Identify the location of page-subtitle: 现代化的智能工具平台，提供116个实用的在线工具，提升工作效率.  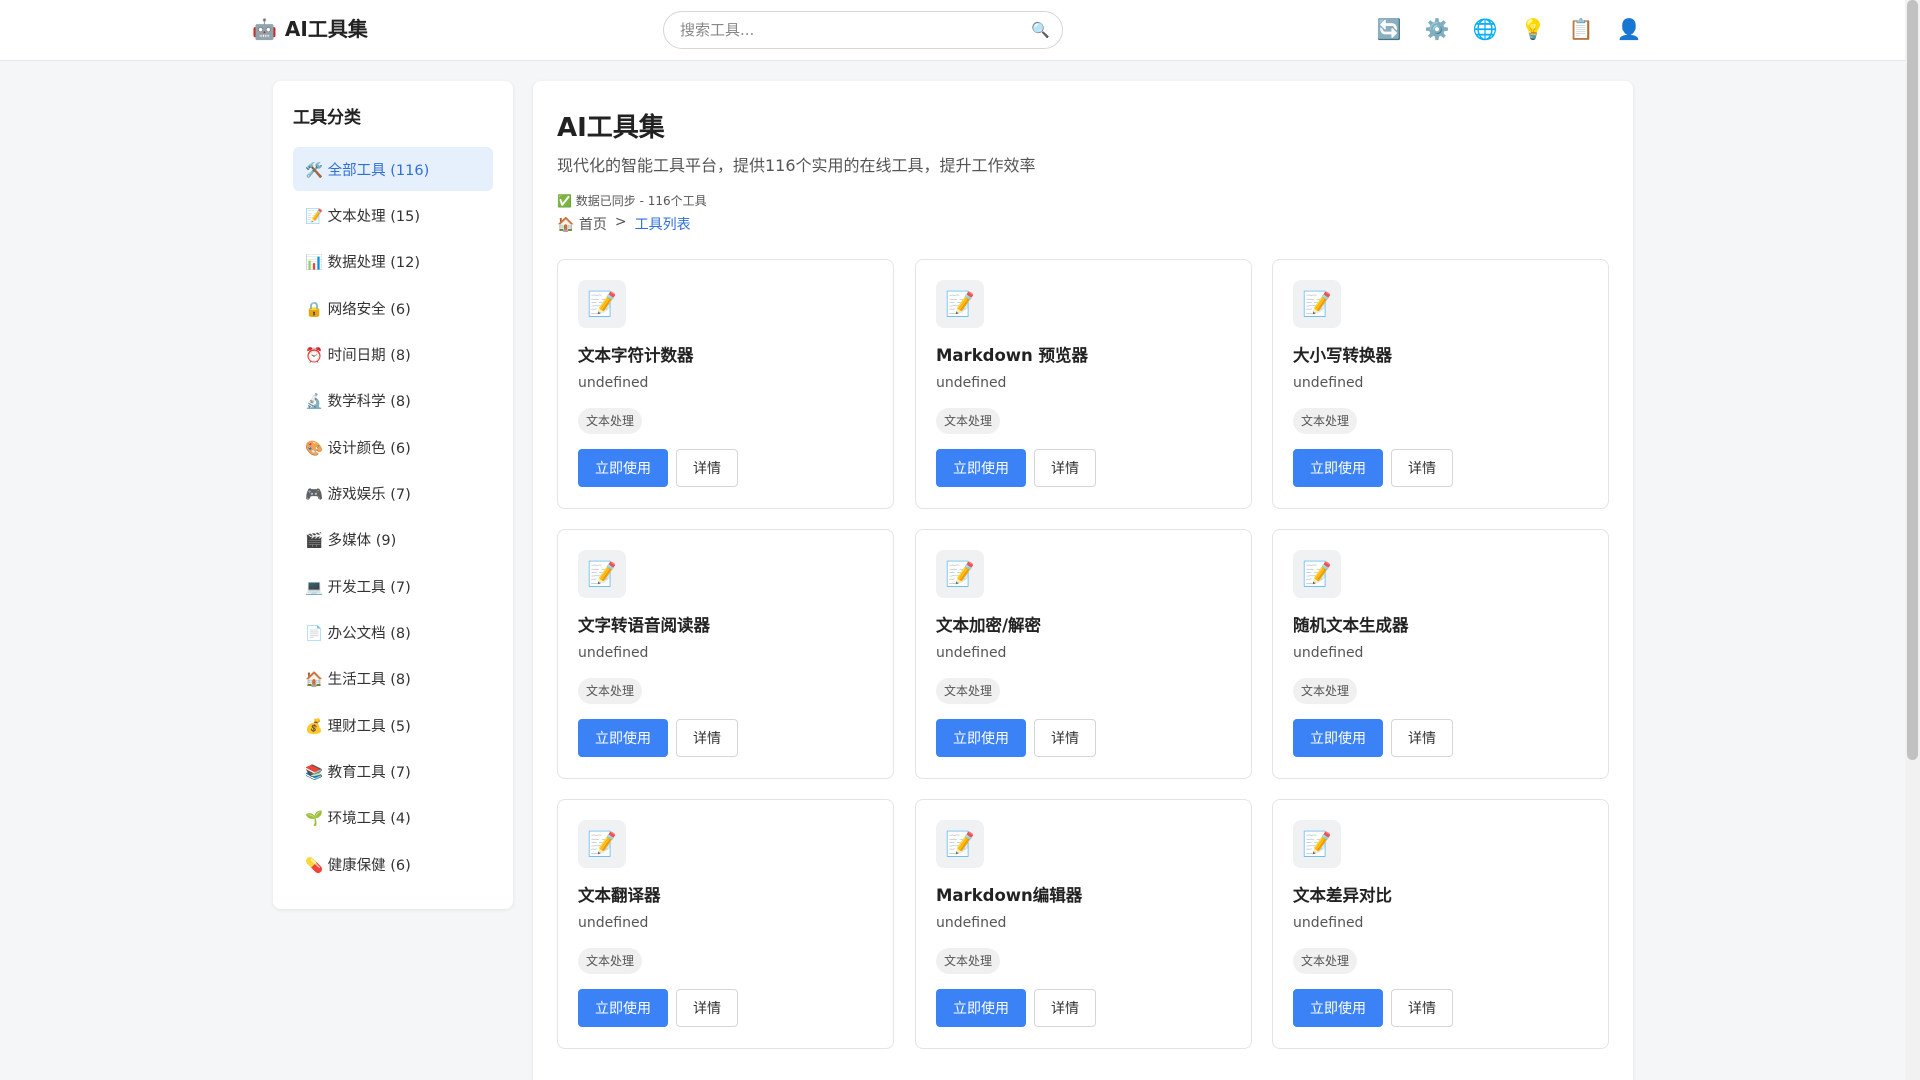
(796, 165).